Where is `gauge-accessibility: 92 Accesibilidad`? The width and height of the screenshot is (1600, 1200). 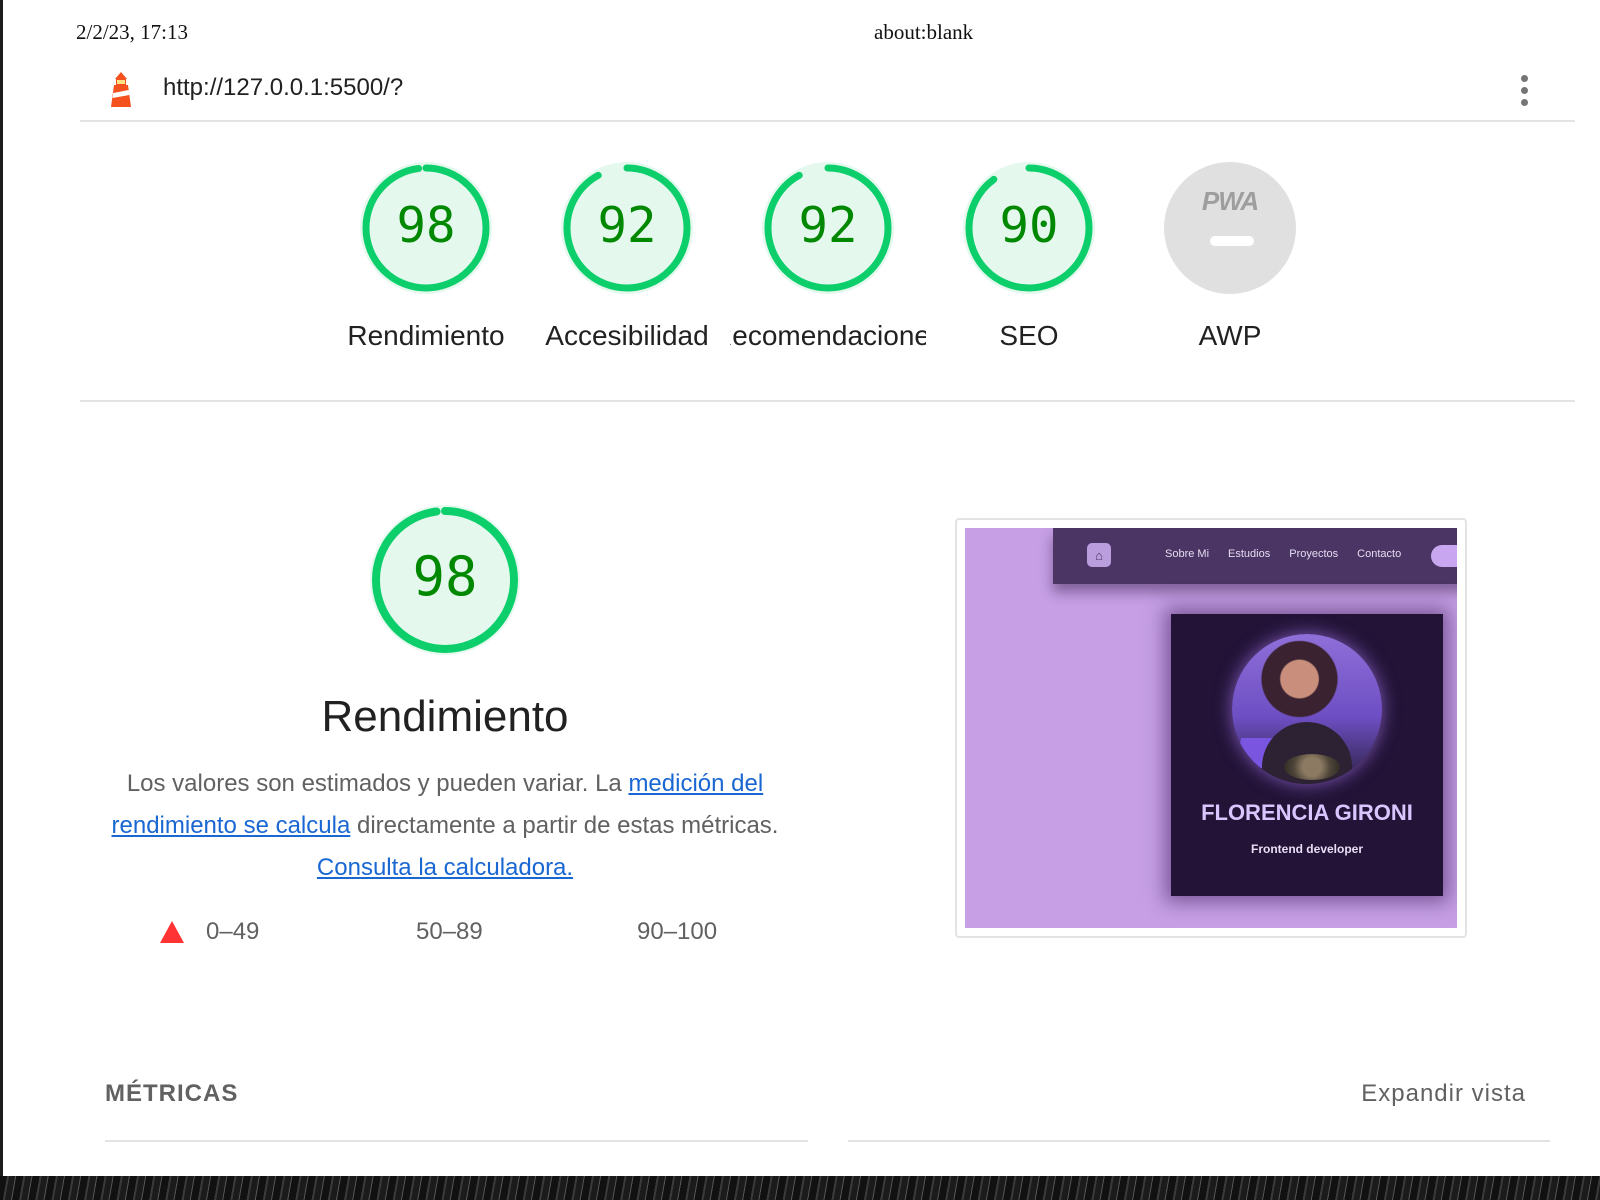
gauge-accessibility: 92 Accesibilidad is located at coordinates (627, 260).